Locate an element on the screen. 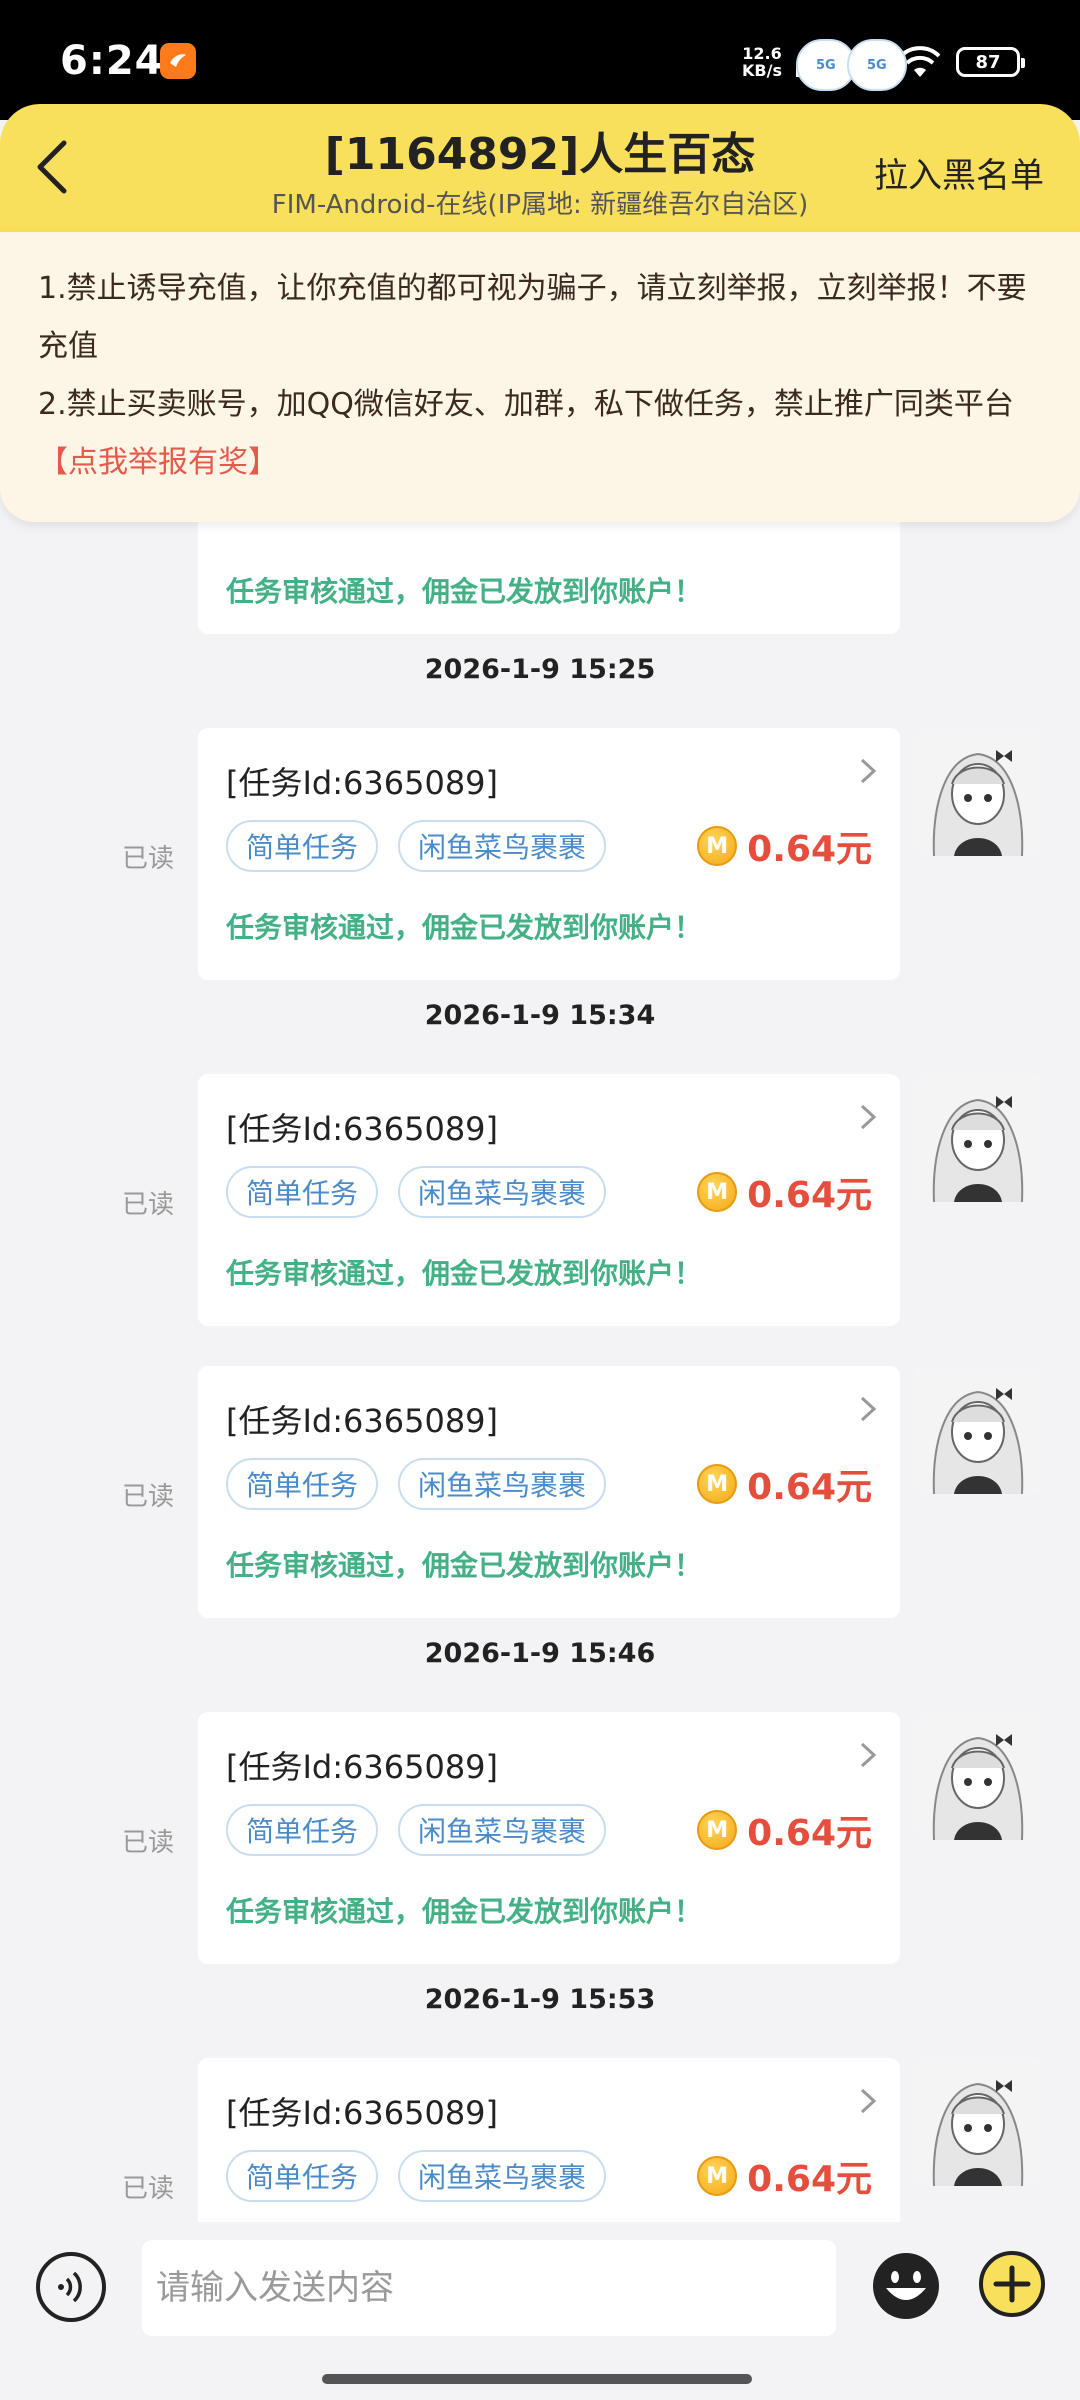 The image size is (1080, 2400). voice-input-button is located at coordinates (71, 2287).